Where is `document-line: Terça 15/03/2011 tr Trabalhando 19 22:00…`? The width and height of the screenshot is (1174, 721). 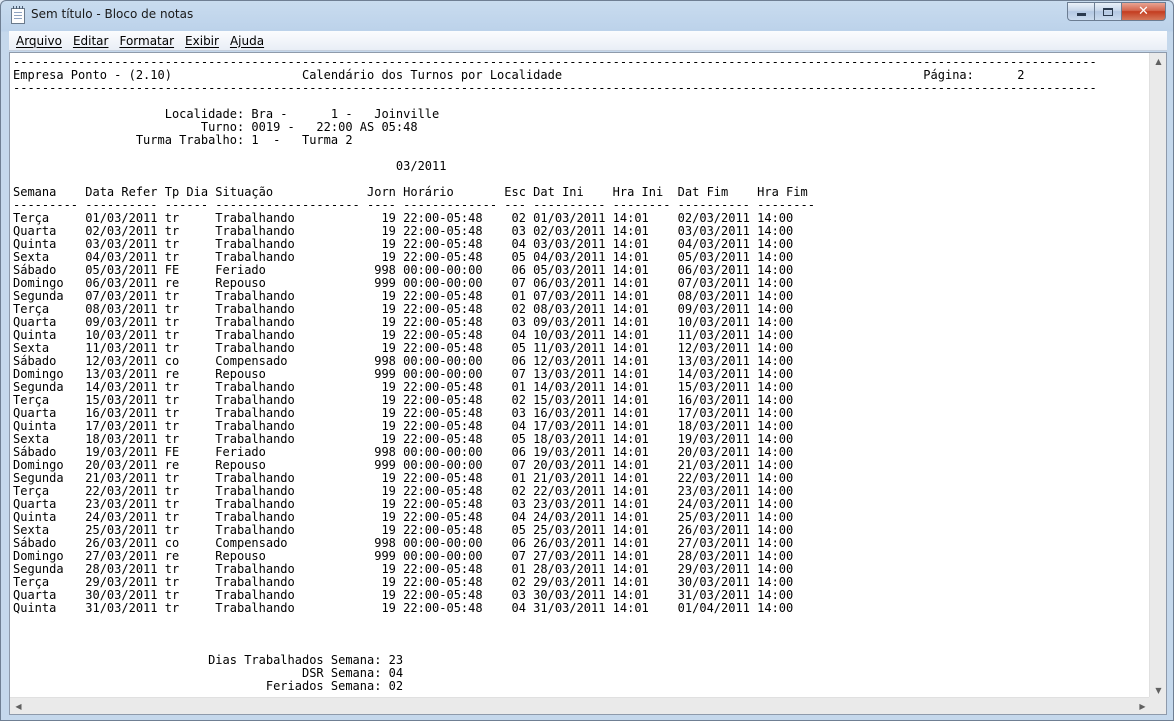 document-line: Terça 15/03/2011 tr Trabalhando 19 22:00… is located at coordinates (403, 400).